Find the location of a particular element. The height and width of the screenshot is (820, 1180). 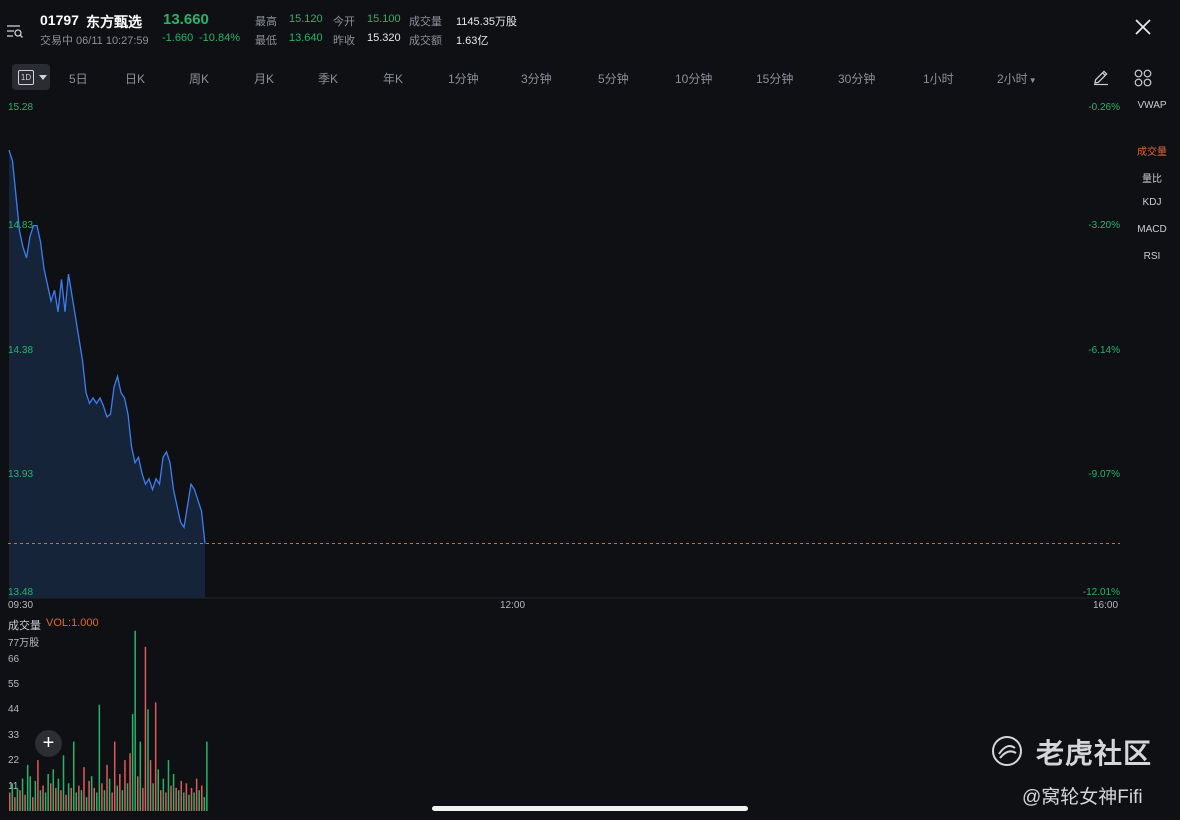

watermark-brand: 老虎社区 is located at coordinates (1094, 753).